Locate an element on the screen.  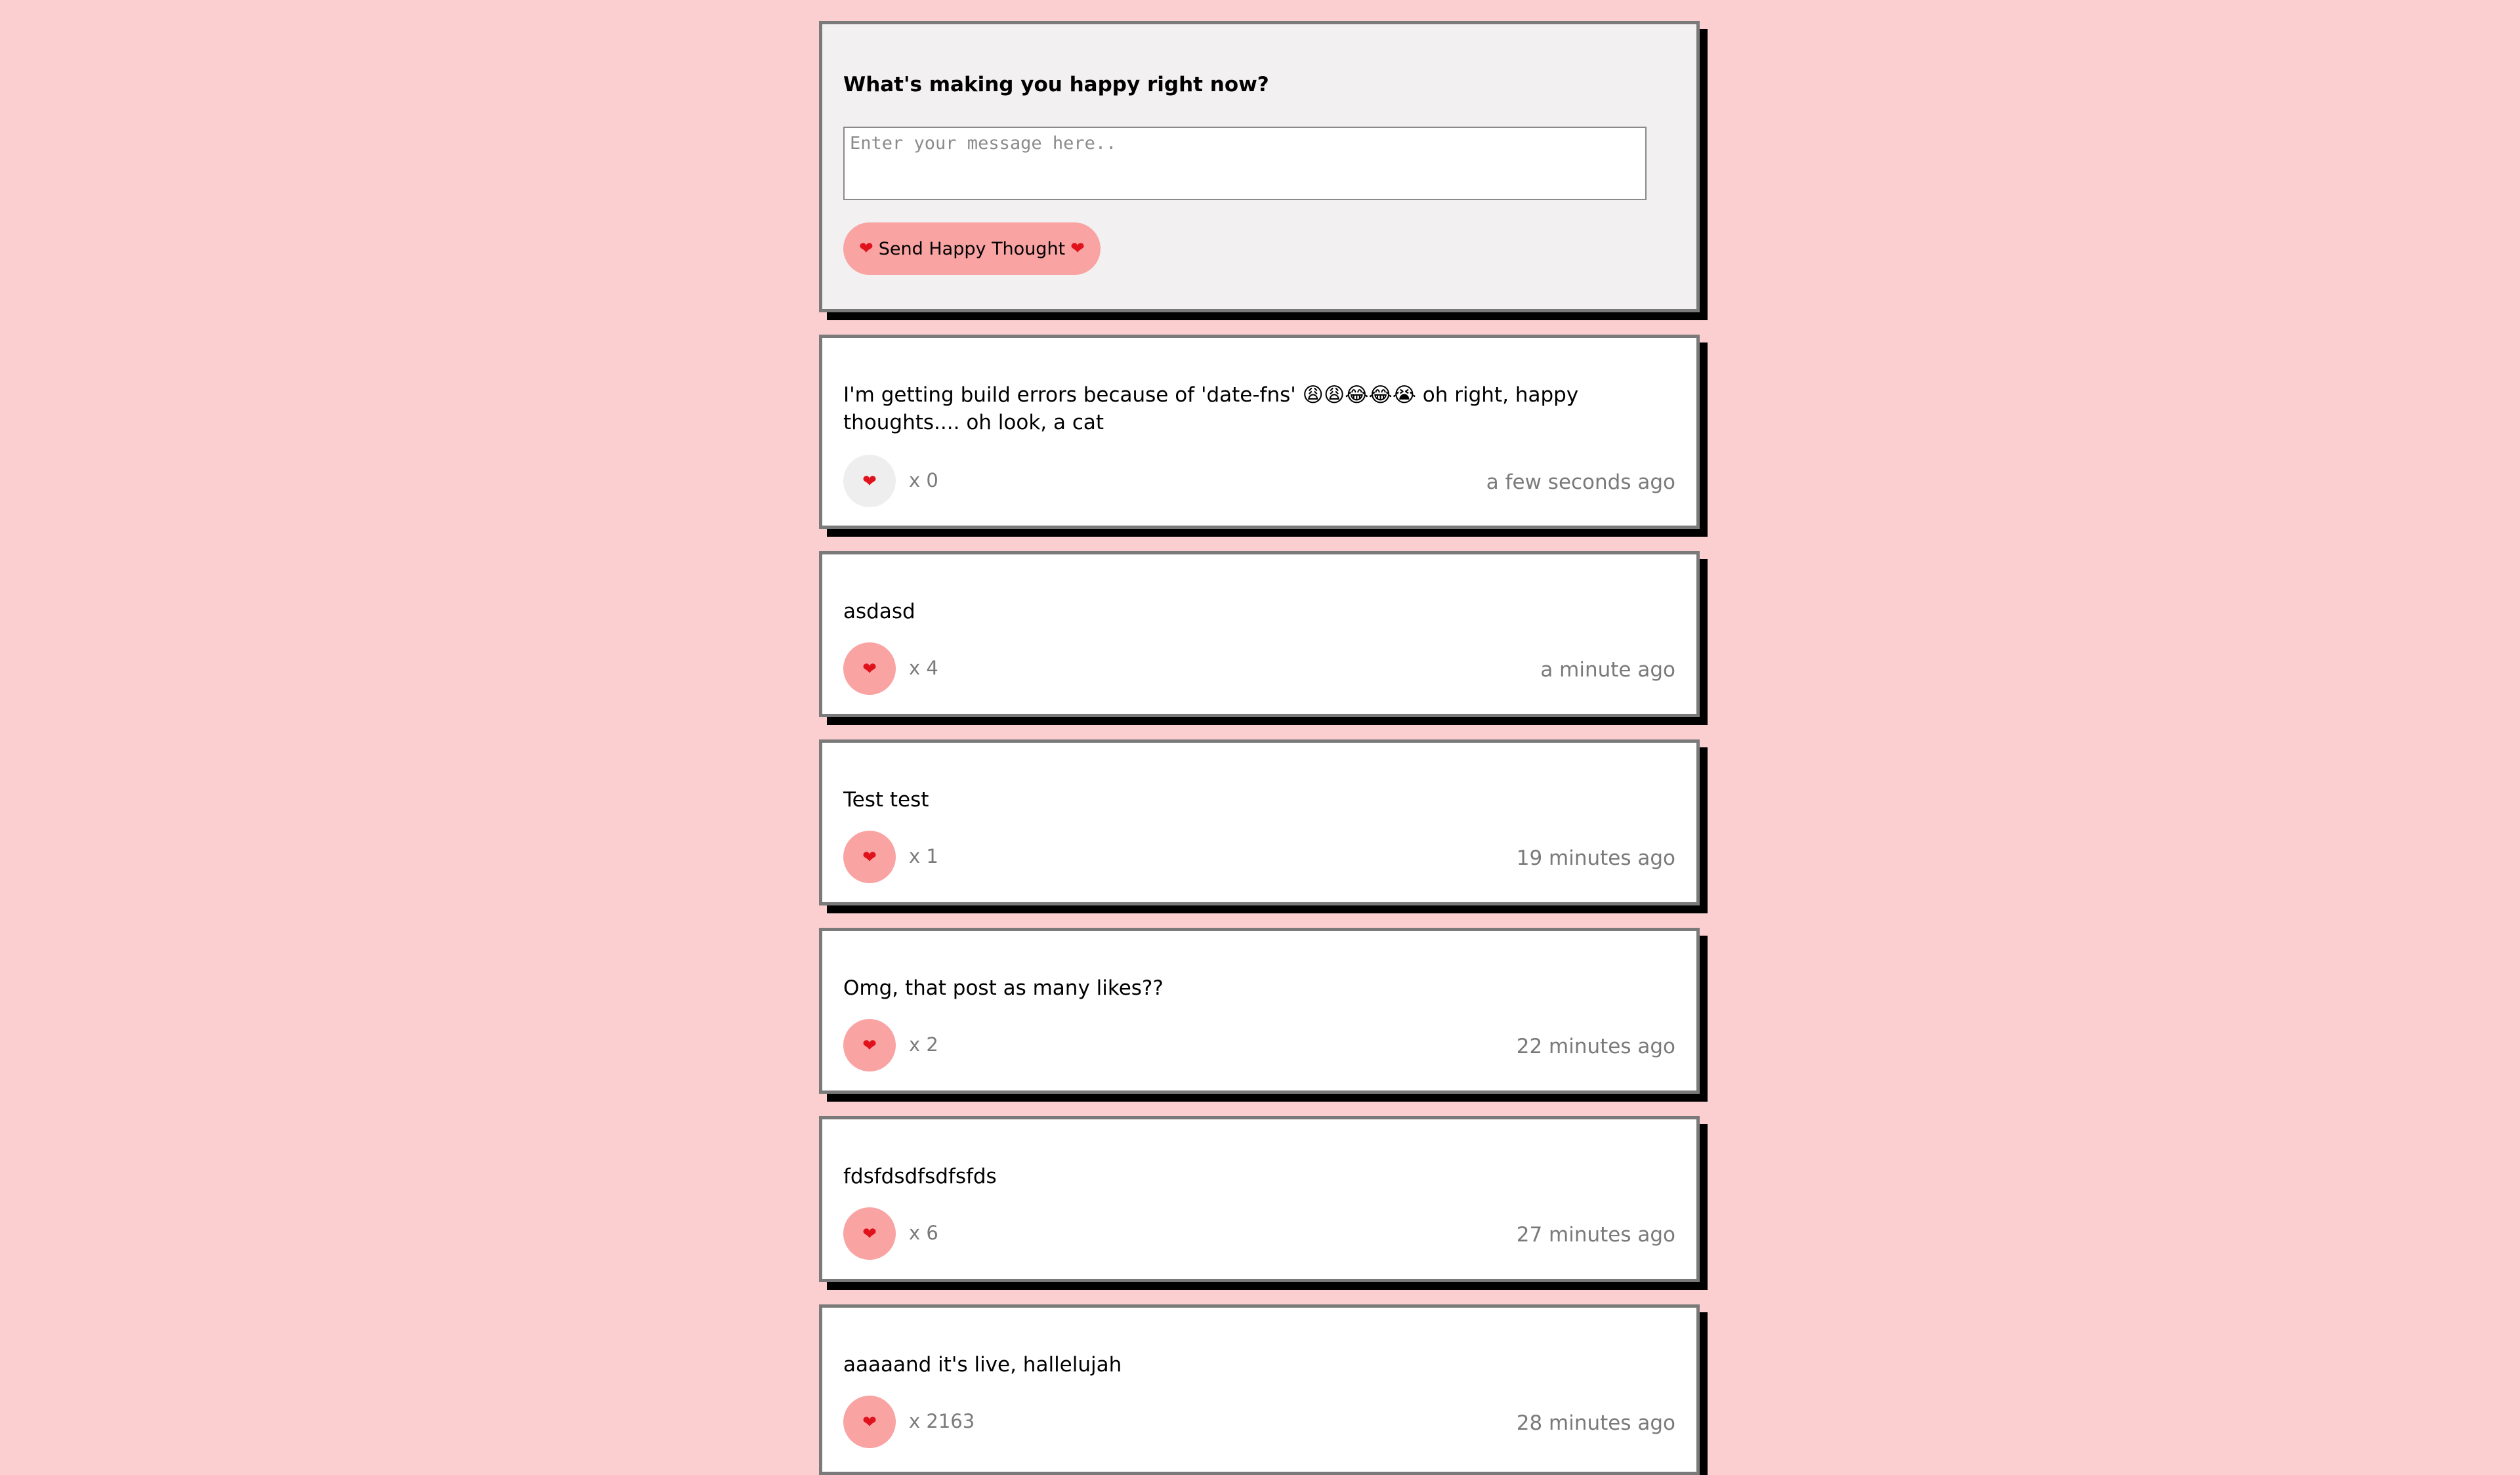
thought-message: asdasd is located at coordinates (879, 611).